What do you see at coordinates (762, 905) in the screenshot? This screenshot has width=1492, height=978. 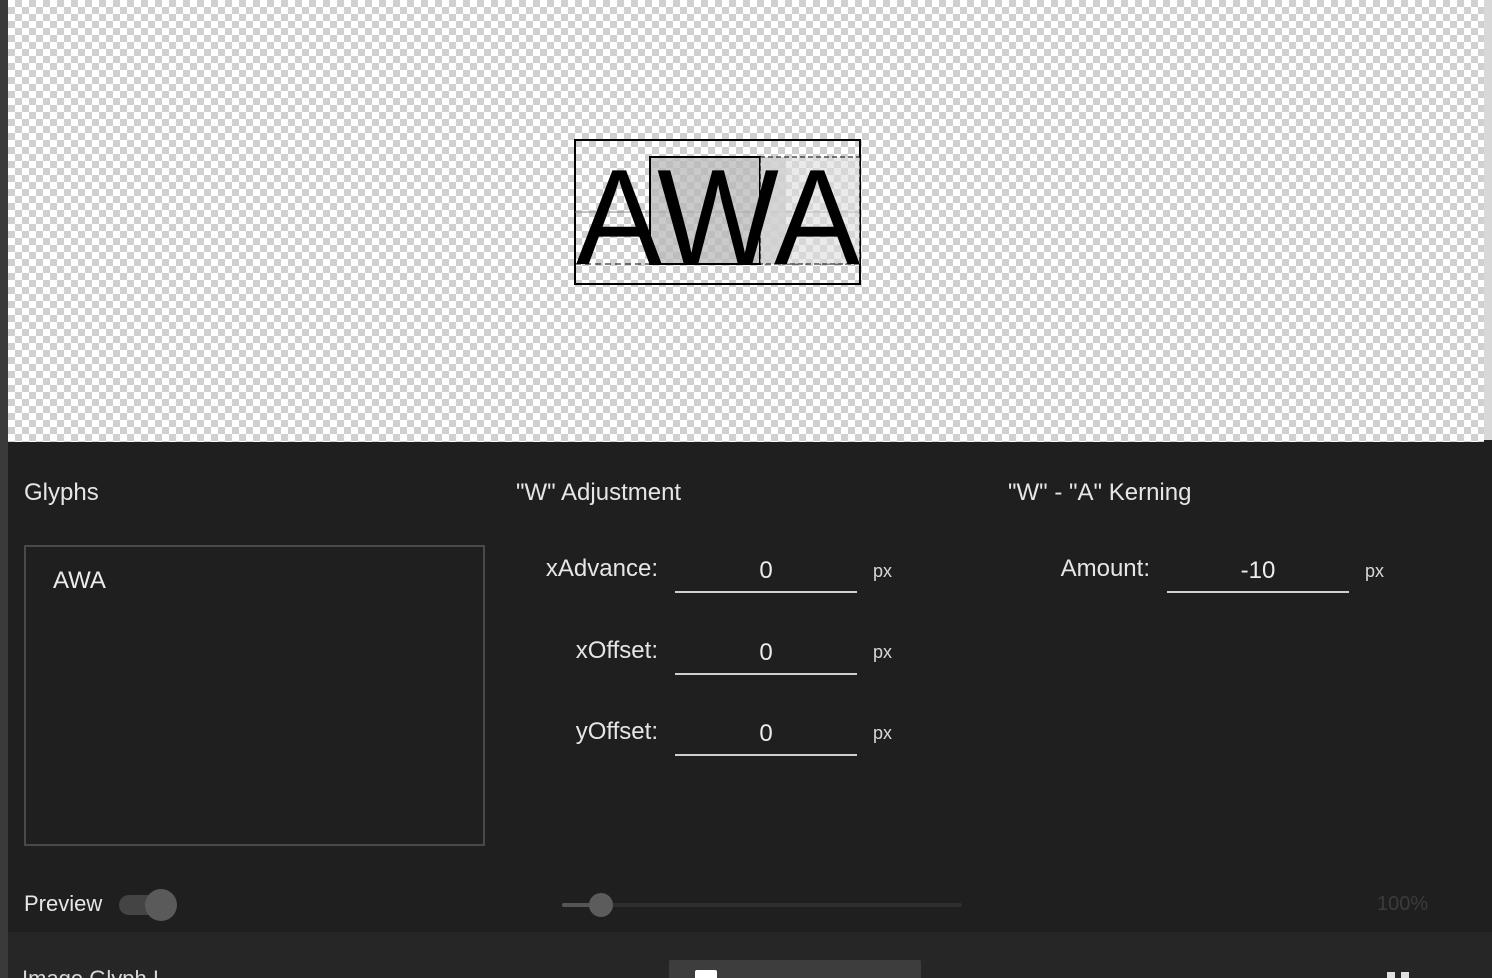 I see `zoom-slider` at bounding box center [762, 905].